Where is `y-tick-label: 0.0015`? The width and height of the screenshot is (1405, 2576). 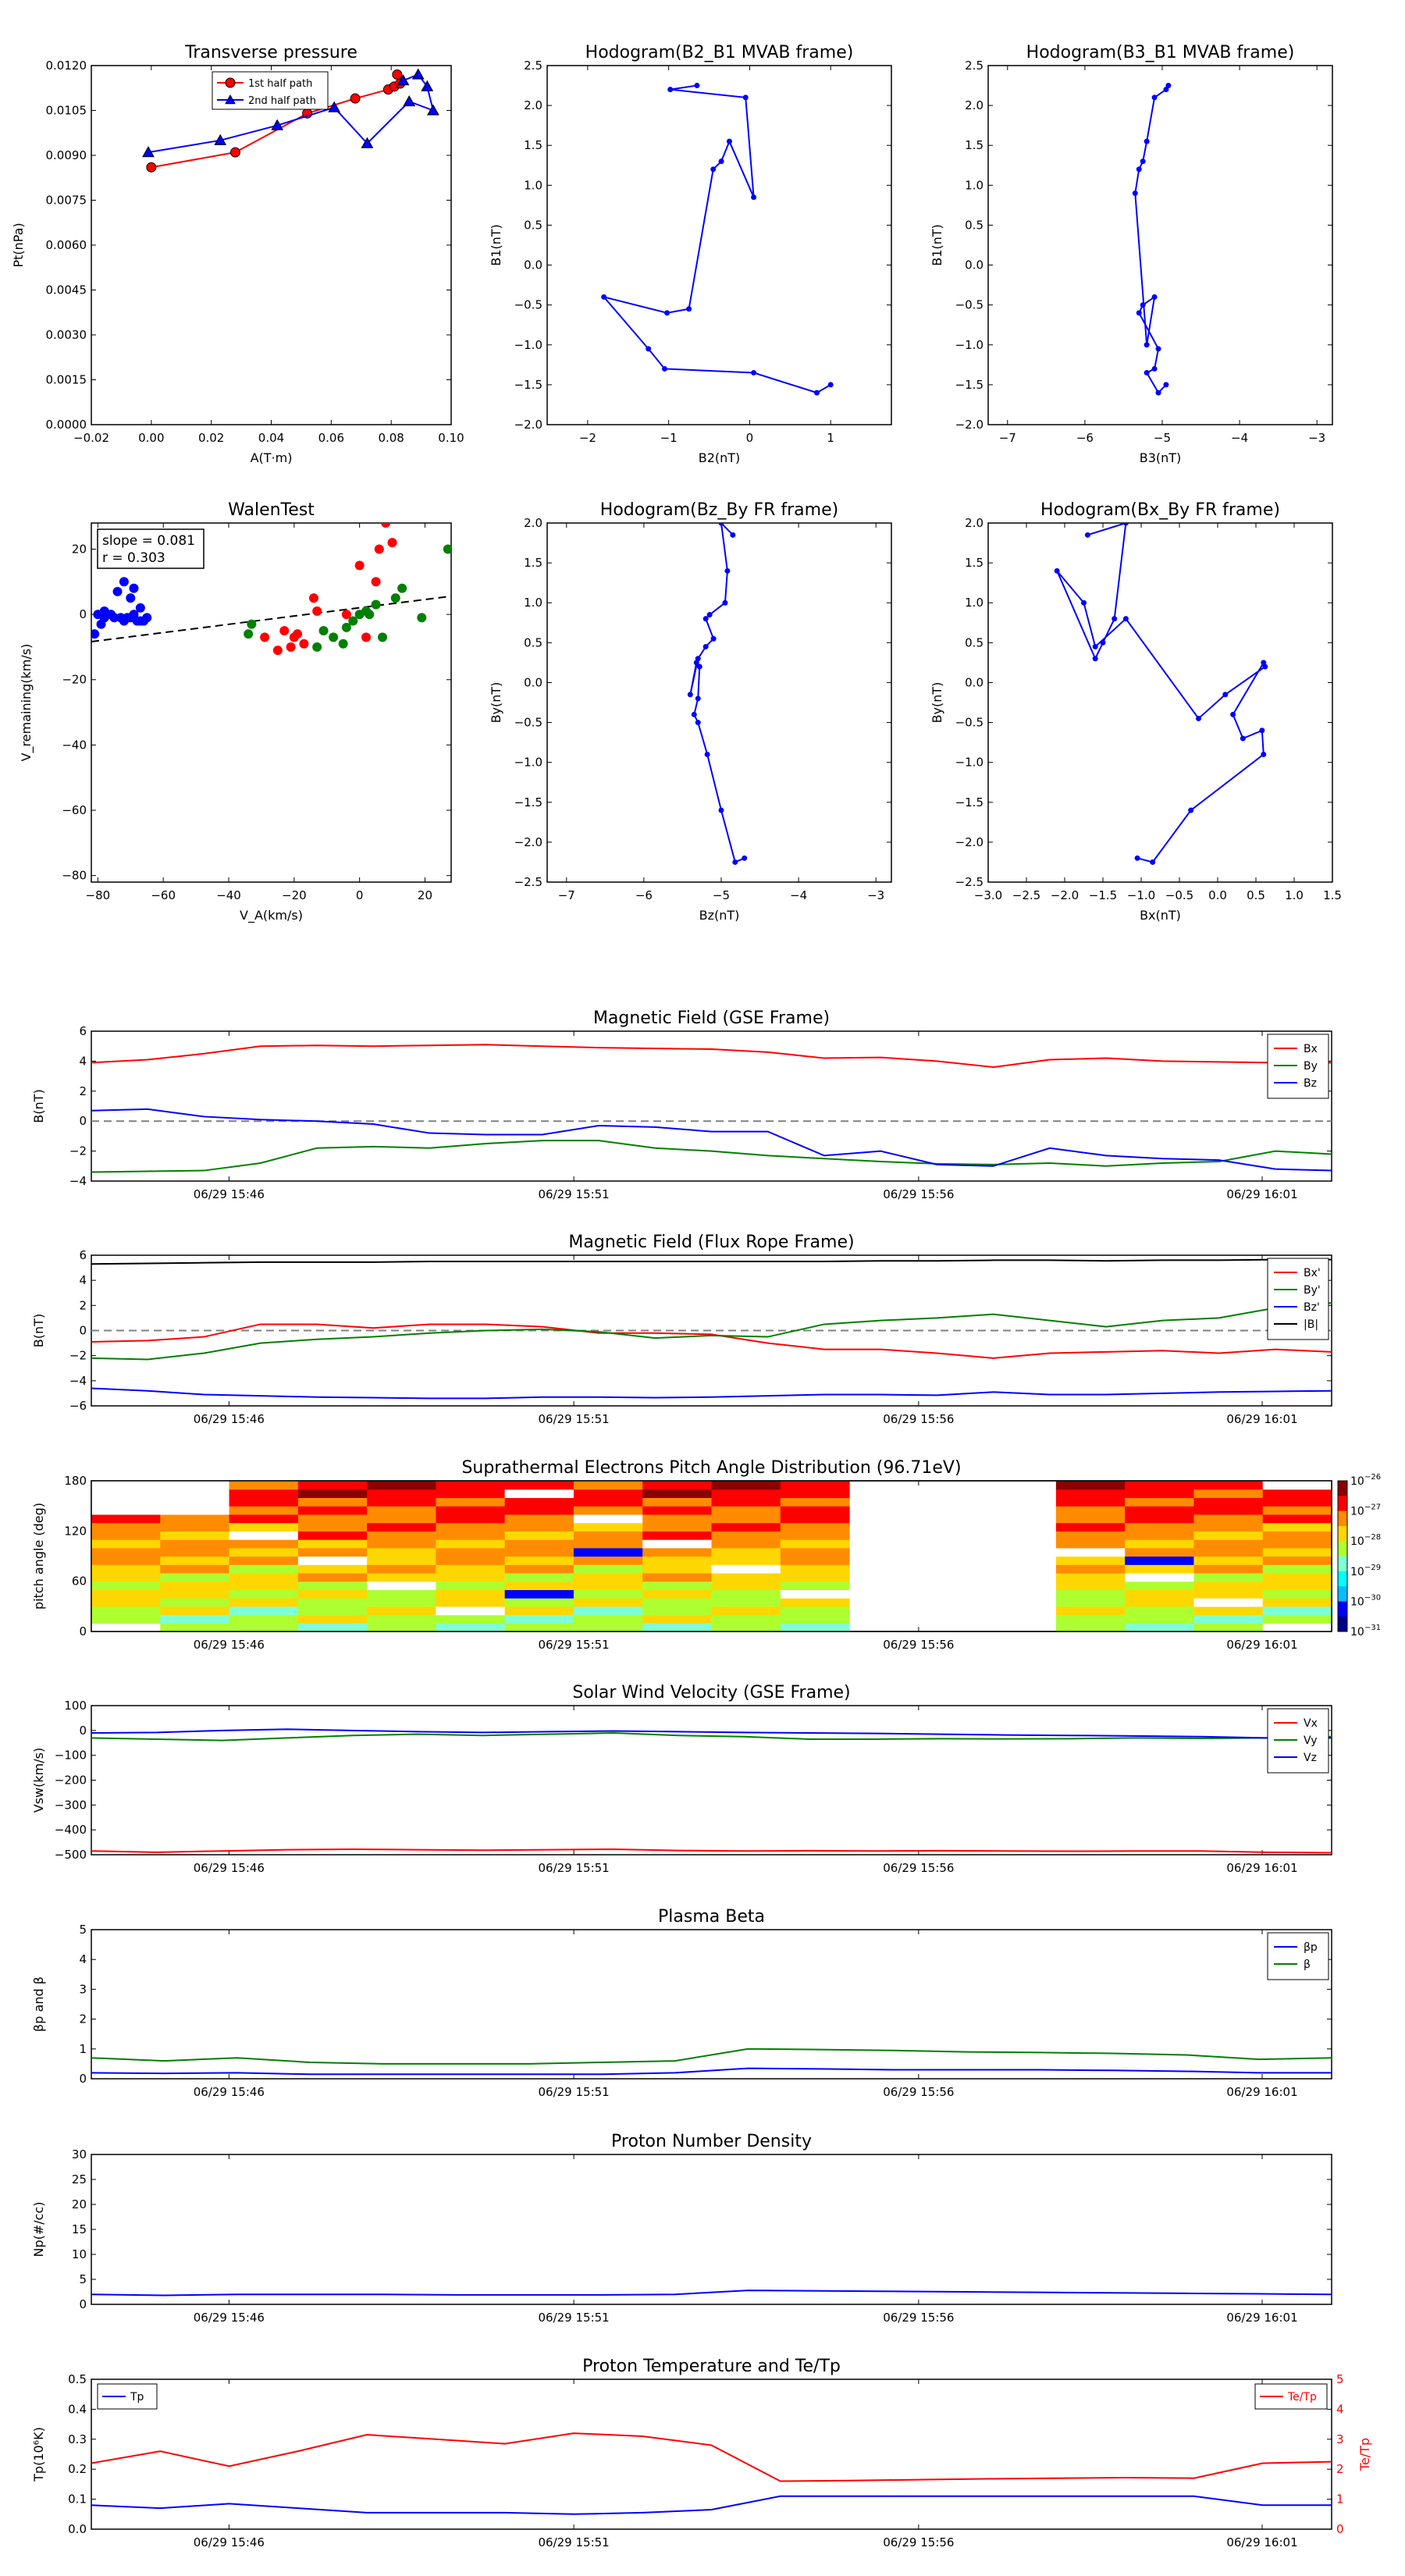
y-tick-label: 0.0015 is located at coordinates (67, 380).